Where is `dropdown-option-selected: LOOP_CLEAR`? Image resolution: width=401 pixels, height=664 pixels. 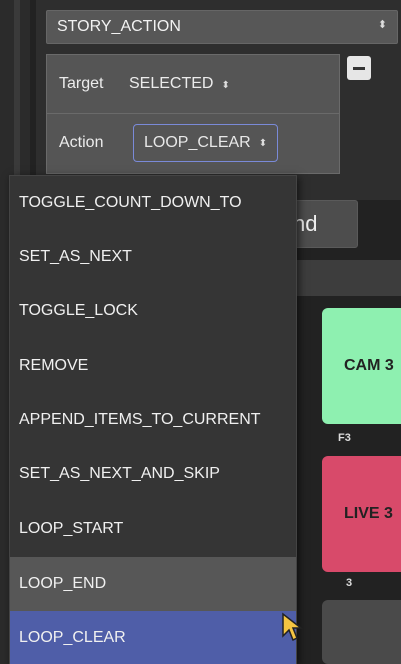
dropdown-option-selected: LOOP_CLEAR is located at coordinates (153, 637).